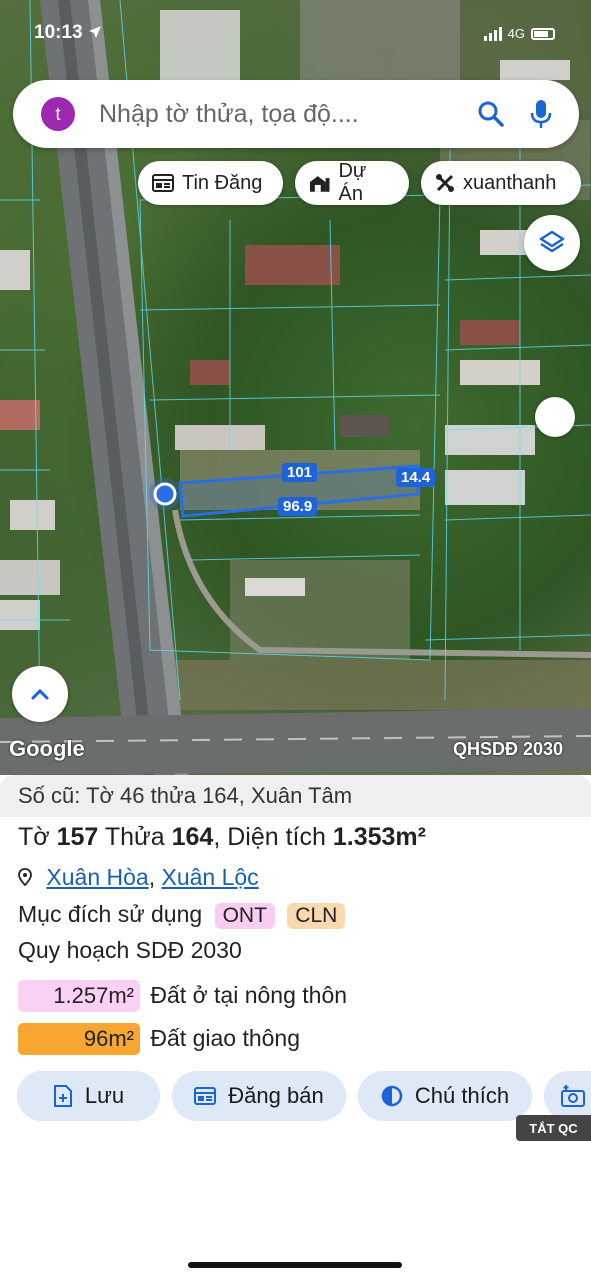 The width and height of the screenshot is (591, 1280). I want to click on plan-item: 1.257m² Đất ở tại nông thôn, so click(182, 996).